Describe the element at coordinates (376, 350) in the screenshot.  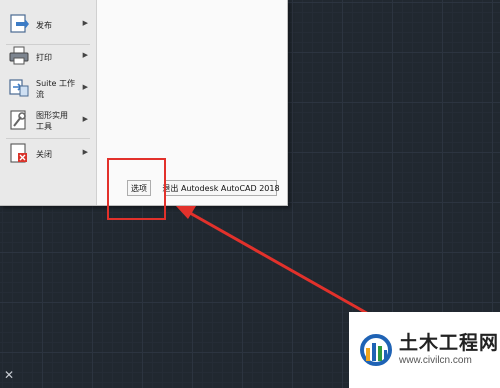
I see `site-logo-icon` at that location.